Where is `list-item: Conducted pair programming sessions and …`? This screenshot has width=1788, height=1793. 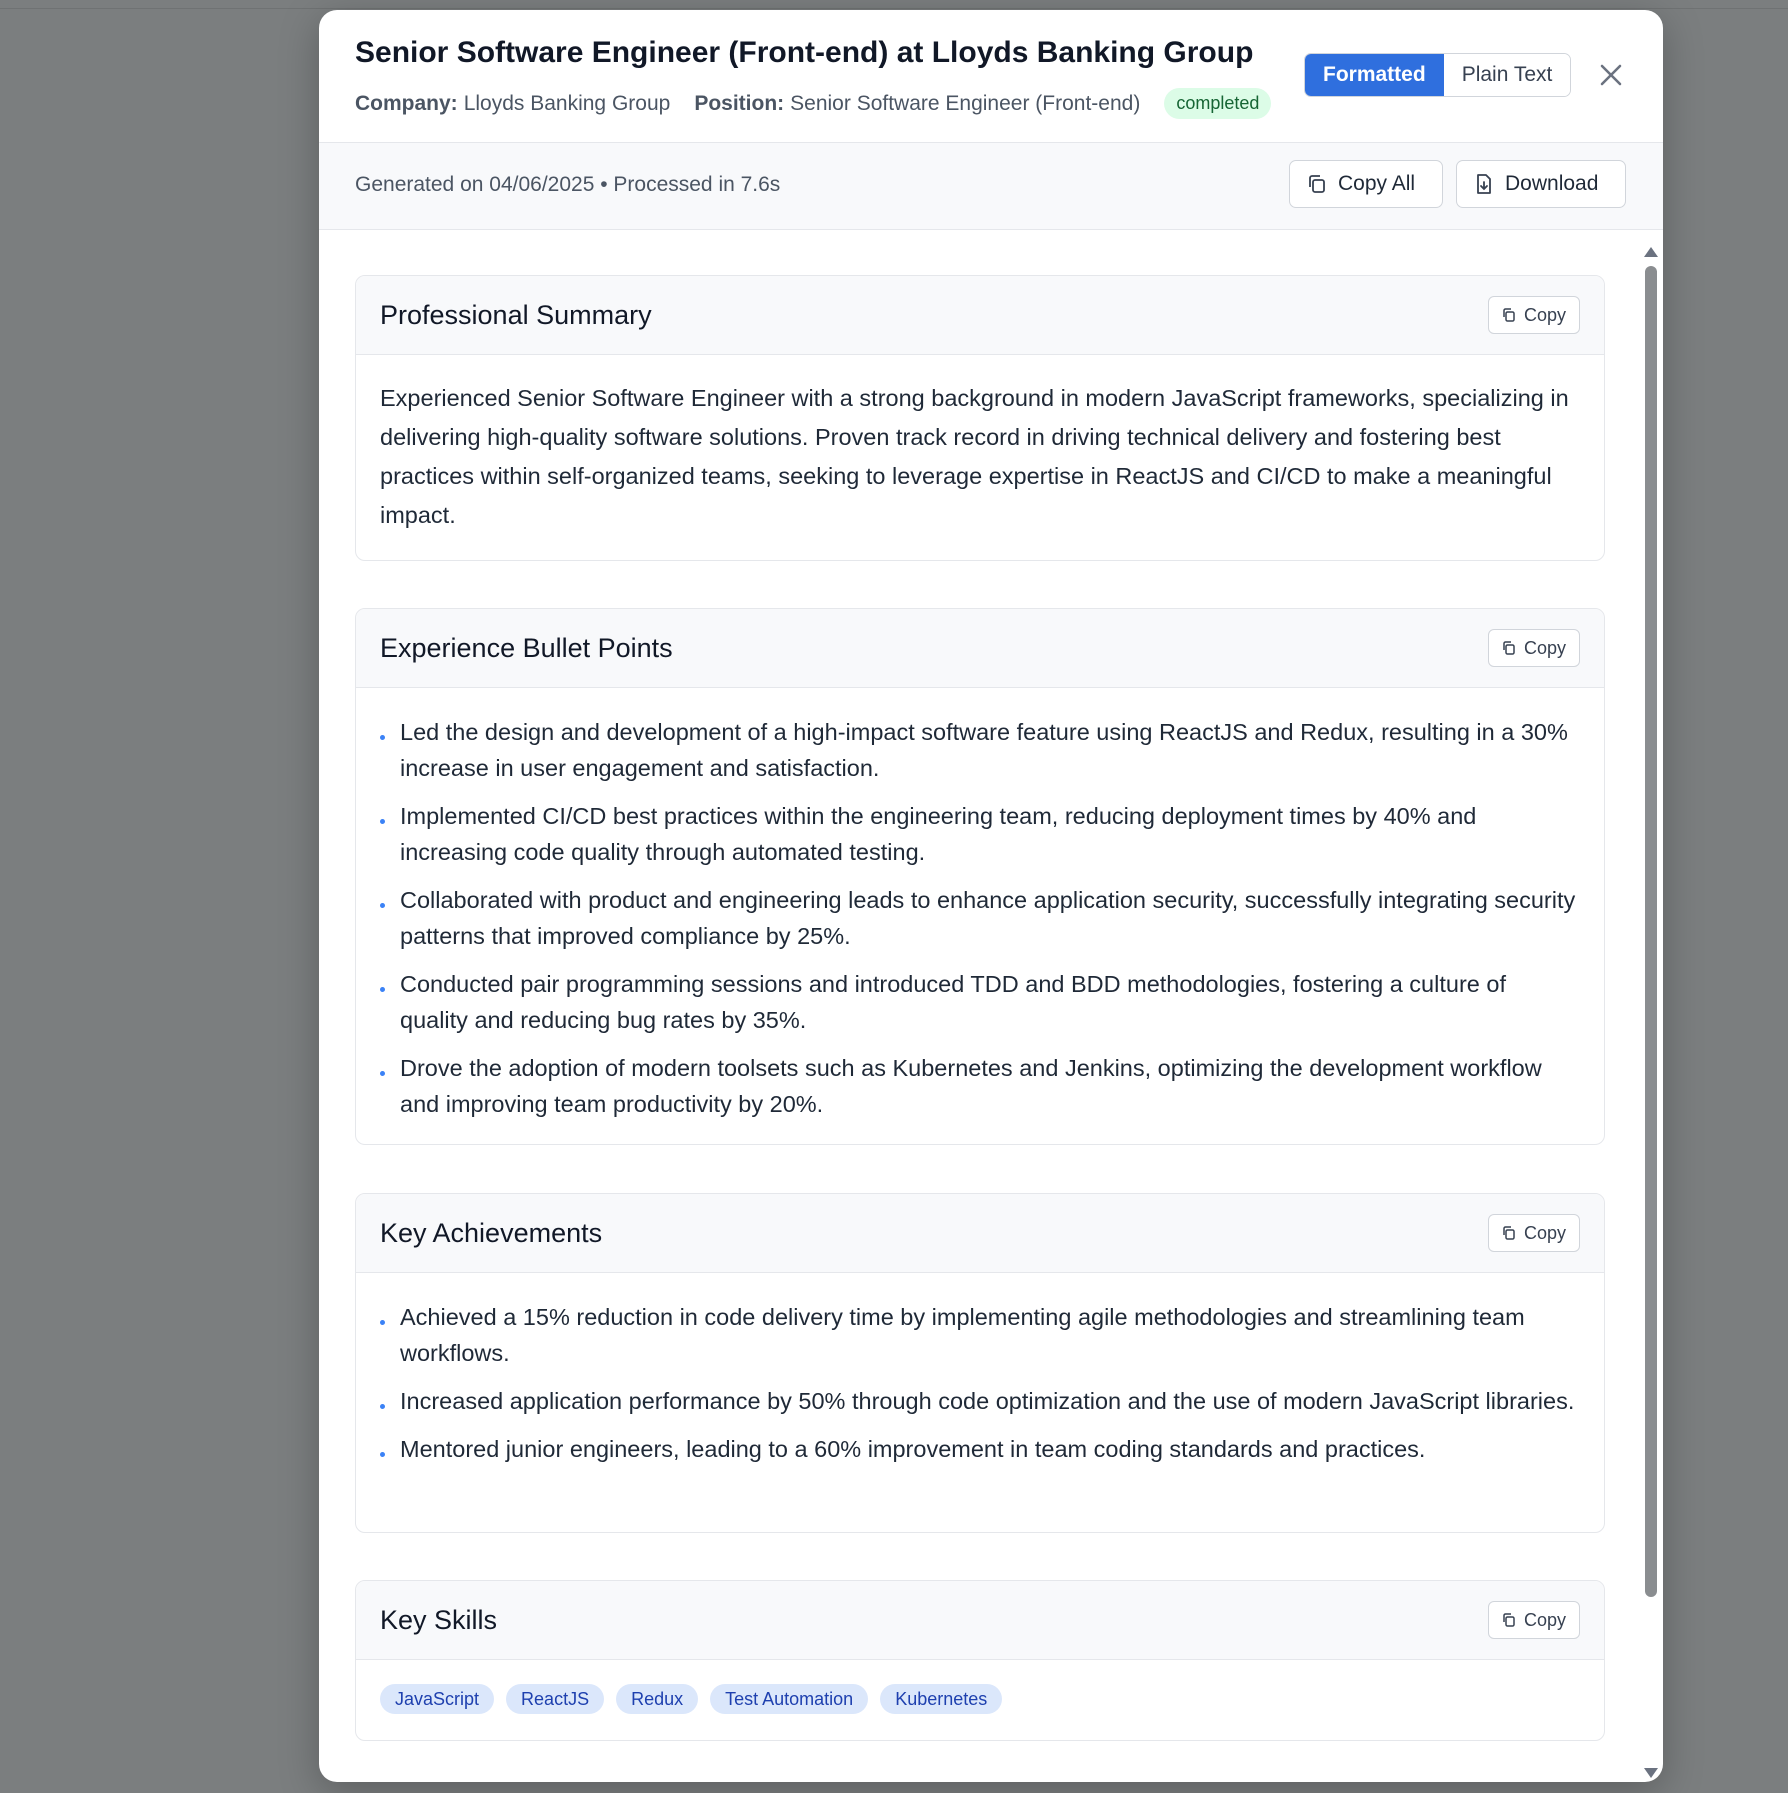 list-item: Conducted pair programming sessions and … is located at coordinates (980, 1002).